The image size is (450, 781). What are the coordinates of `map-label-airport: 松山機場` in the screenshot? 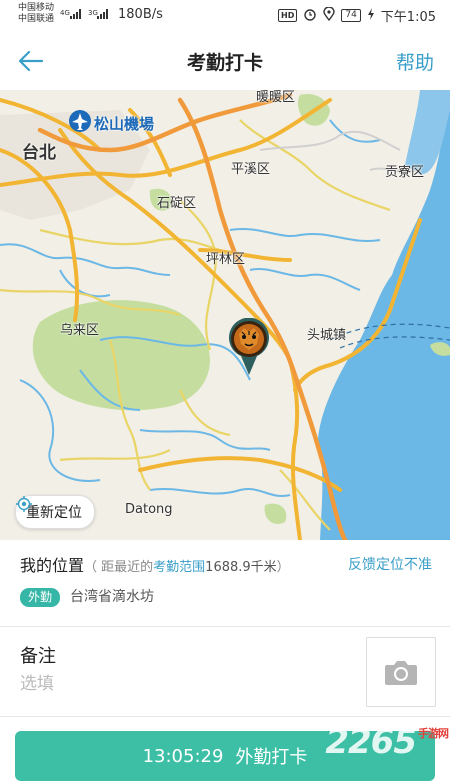 It's located at (124, 124).